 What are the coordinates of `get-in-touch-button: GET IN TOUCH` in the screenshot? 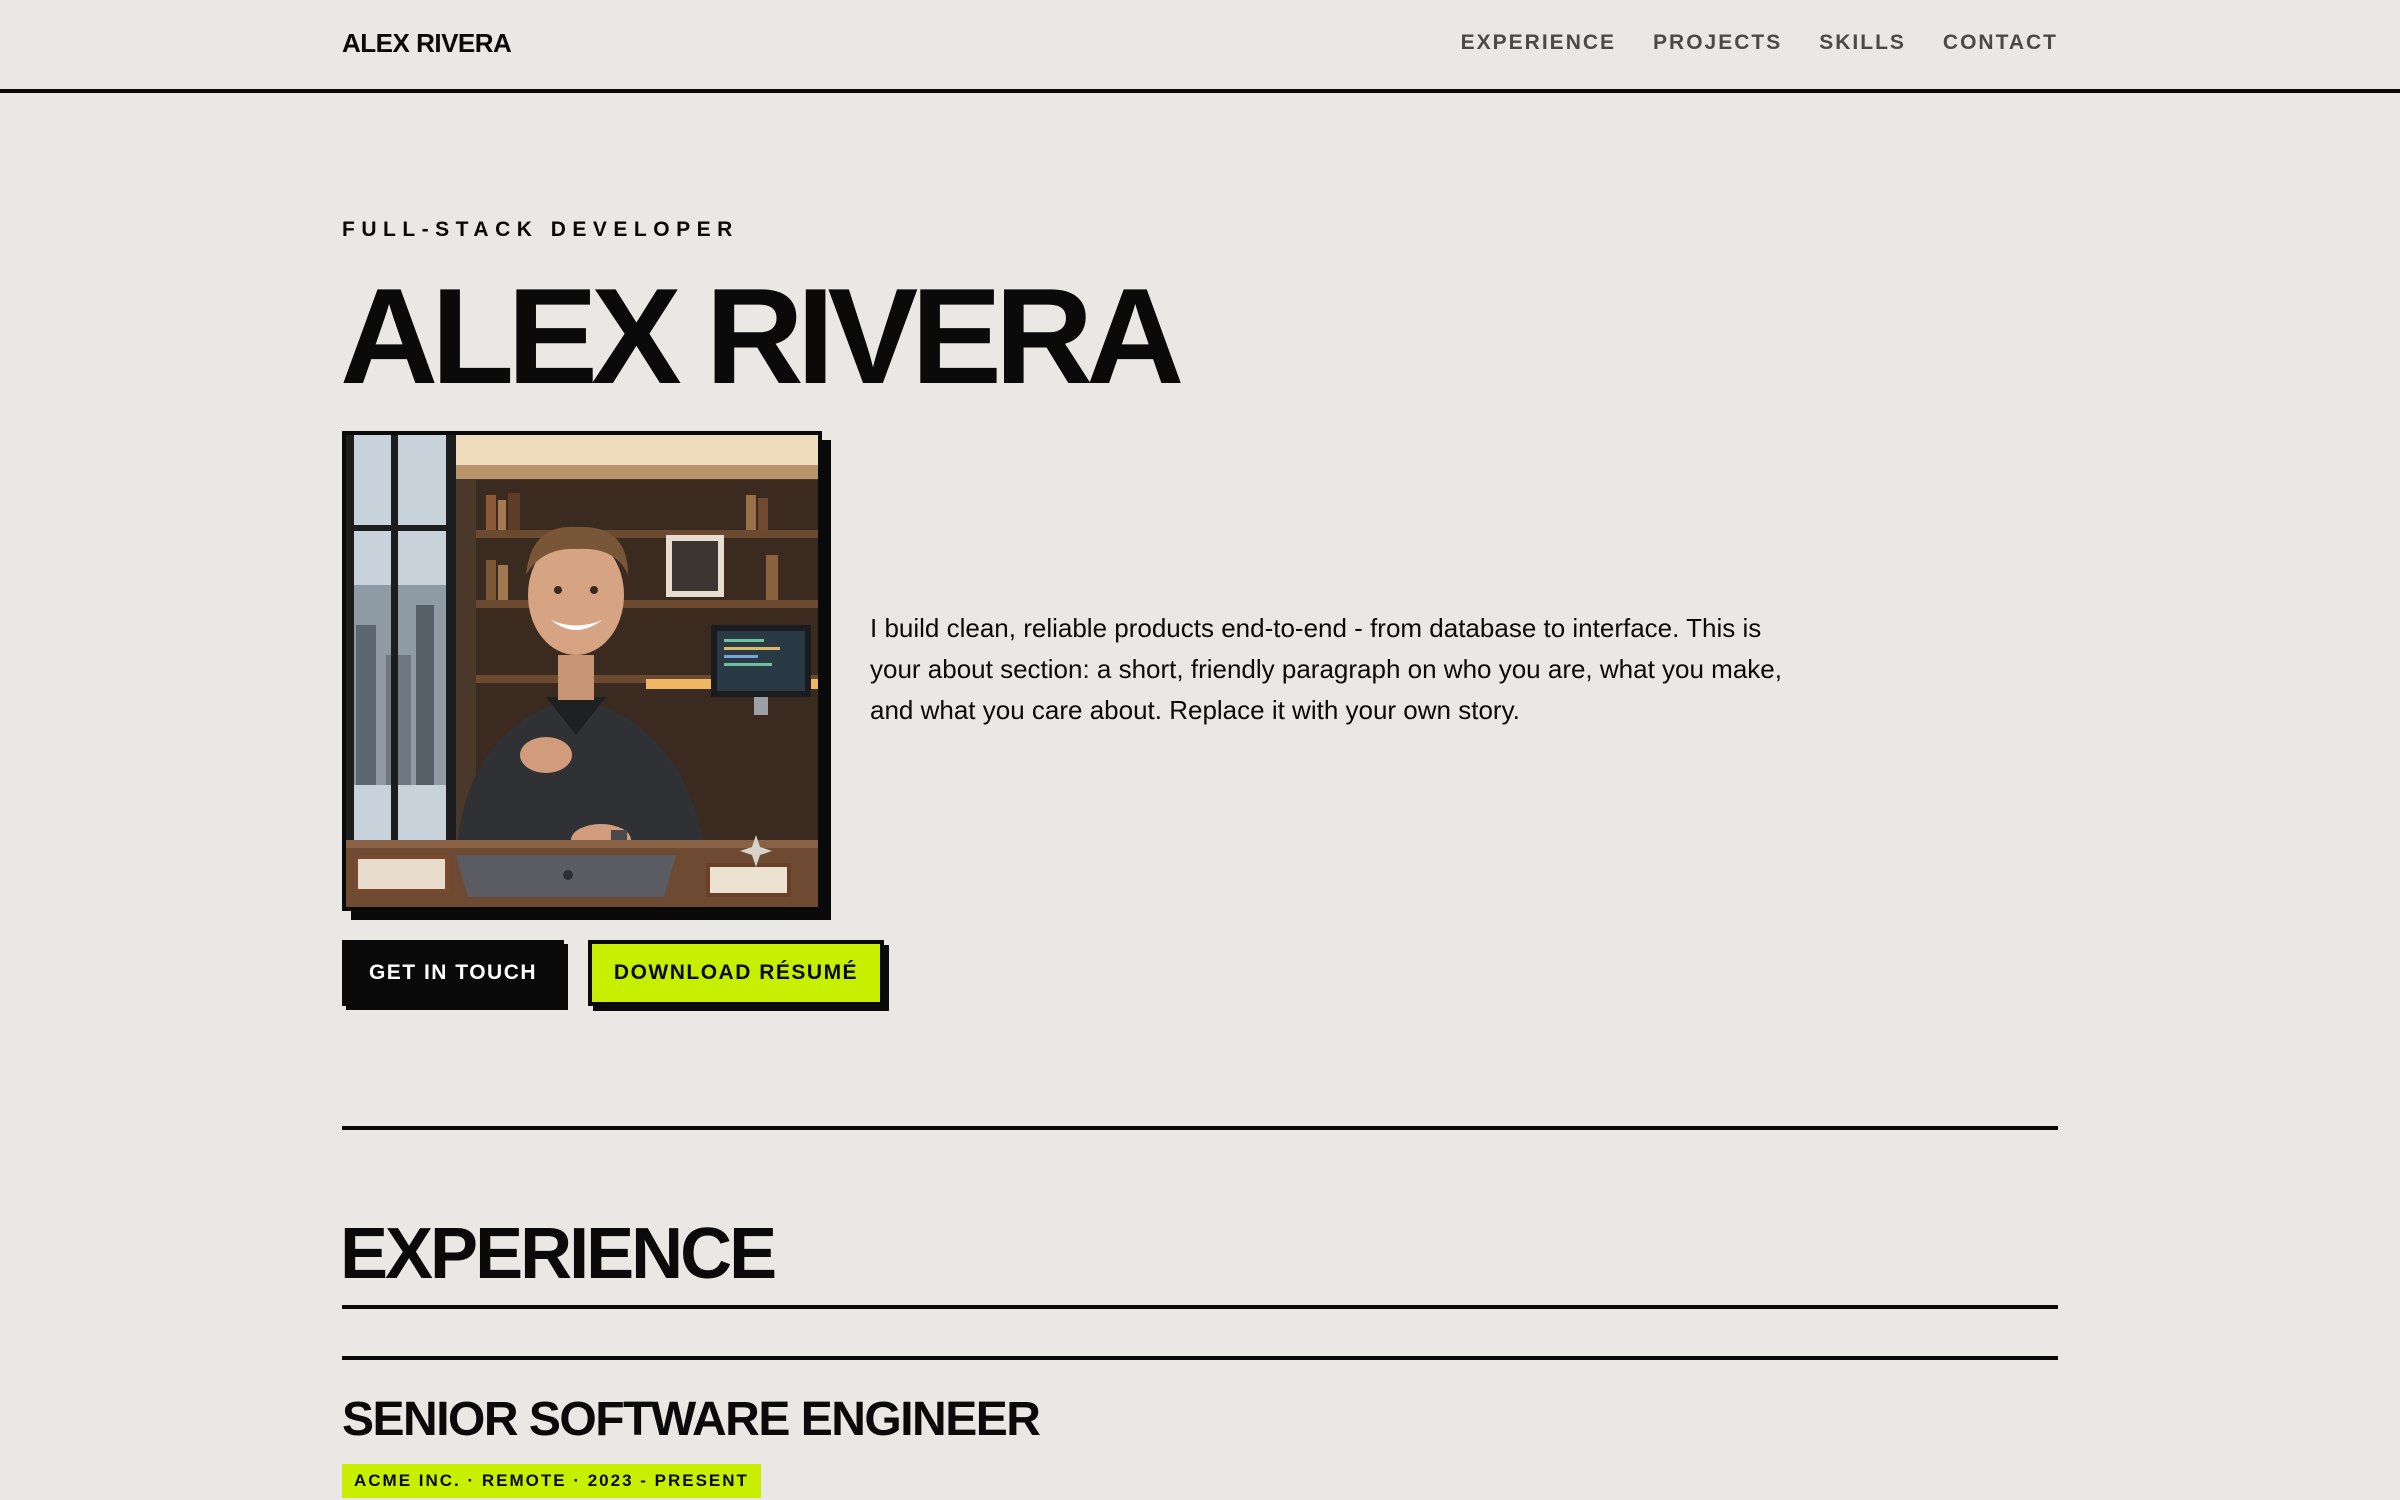 It's located at (453, 973).